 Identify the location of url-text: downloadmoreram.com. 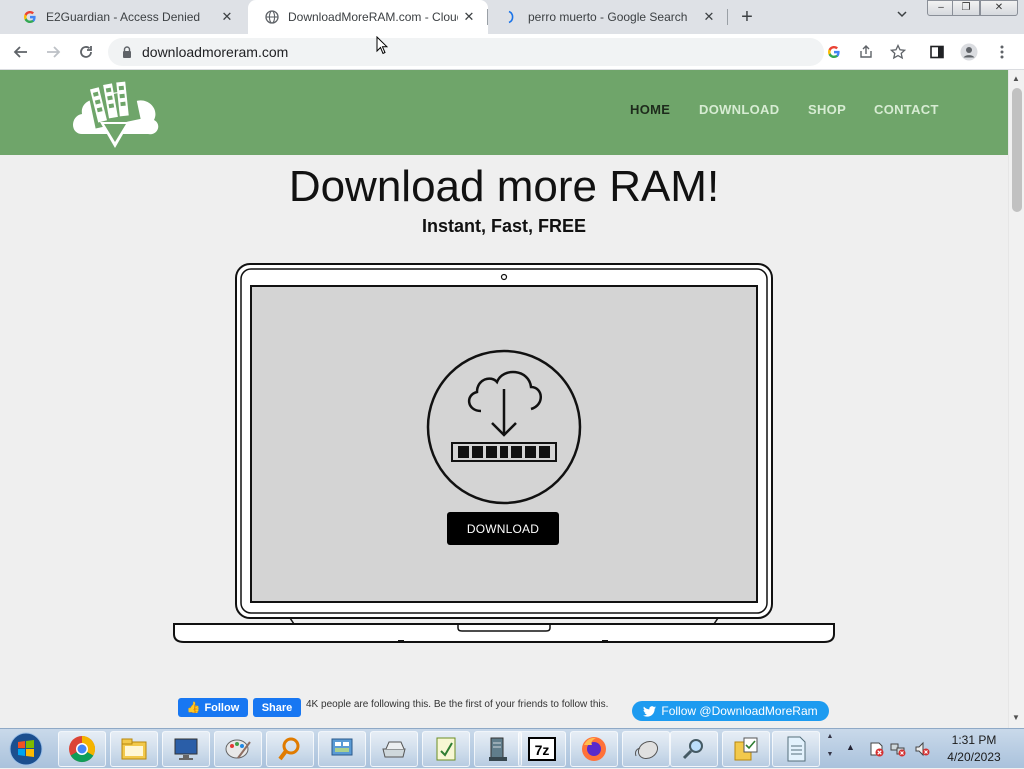
(215, 52).